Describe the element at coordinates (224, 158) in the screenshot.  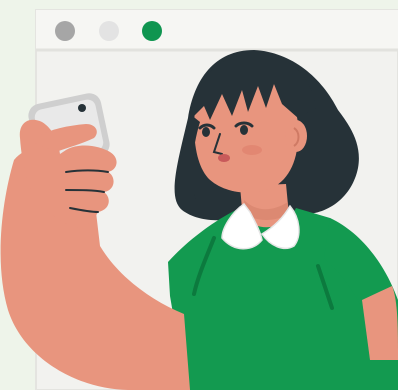
I see `mouth` at that location.